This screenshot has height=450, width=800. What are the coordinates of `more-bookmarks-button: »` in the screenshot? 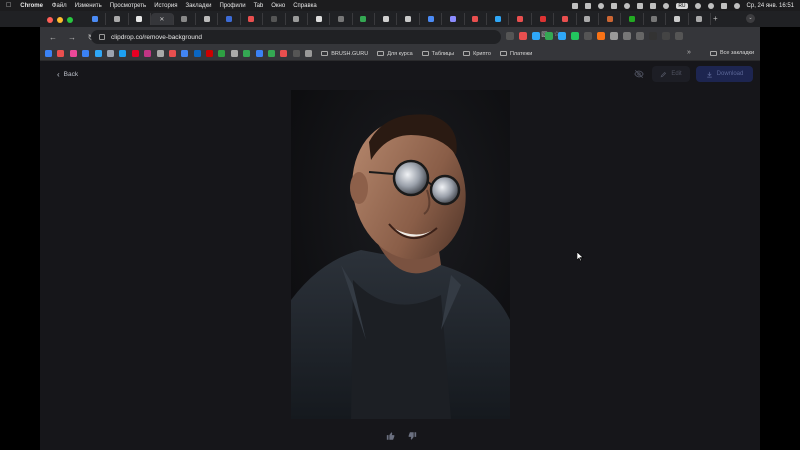 It's located at (689, 52).